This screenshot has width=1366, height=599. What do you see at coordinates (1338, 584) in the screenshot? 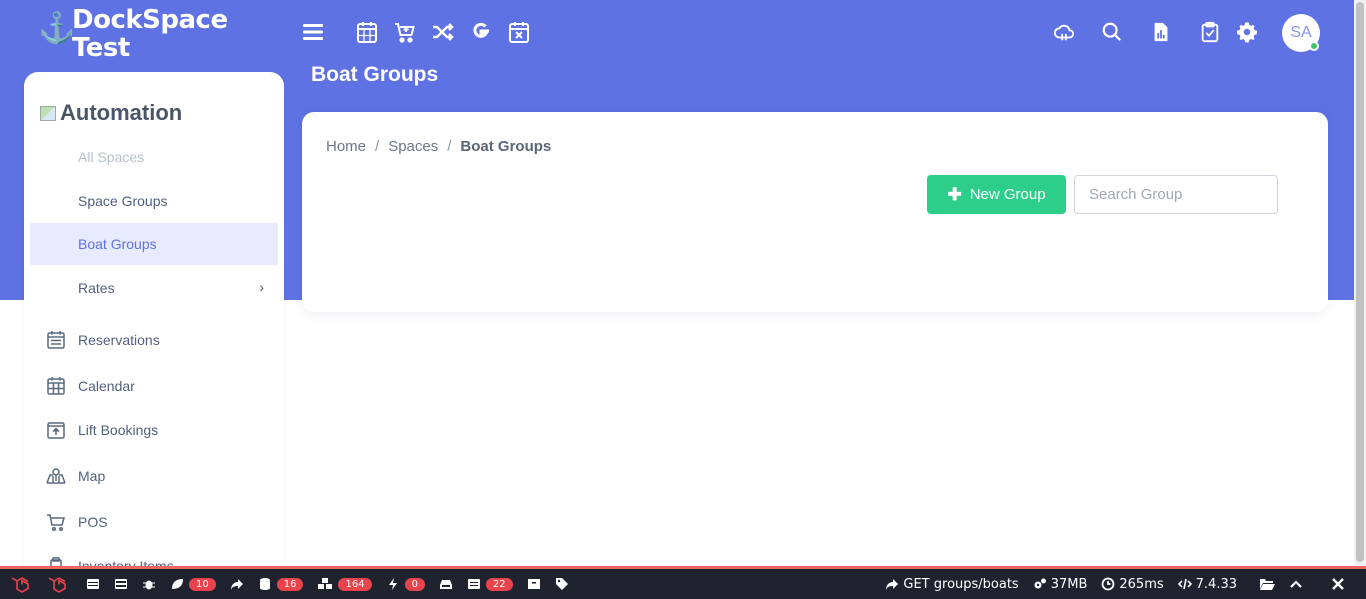
I see `close-icon` at bounding box center [1338, 584].